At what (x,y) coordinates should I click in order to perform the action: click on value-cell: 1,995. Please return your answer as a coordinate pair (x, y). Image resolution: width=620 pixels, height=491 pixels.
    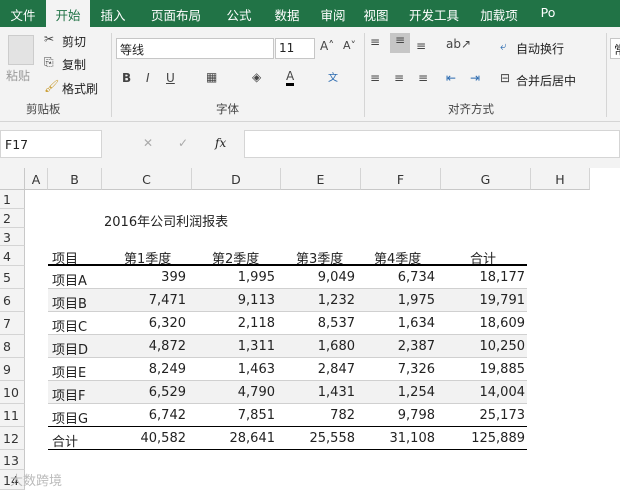
    Looking at the image, I should click on (233, 277).